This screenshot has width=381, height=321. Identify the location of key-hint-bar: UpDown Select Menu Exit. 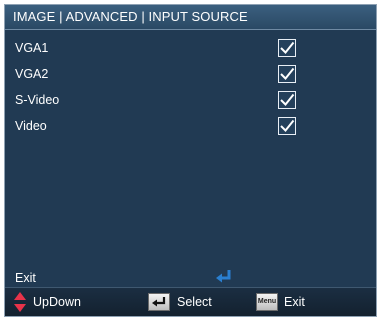
(190, 301).